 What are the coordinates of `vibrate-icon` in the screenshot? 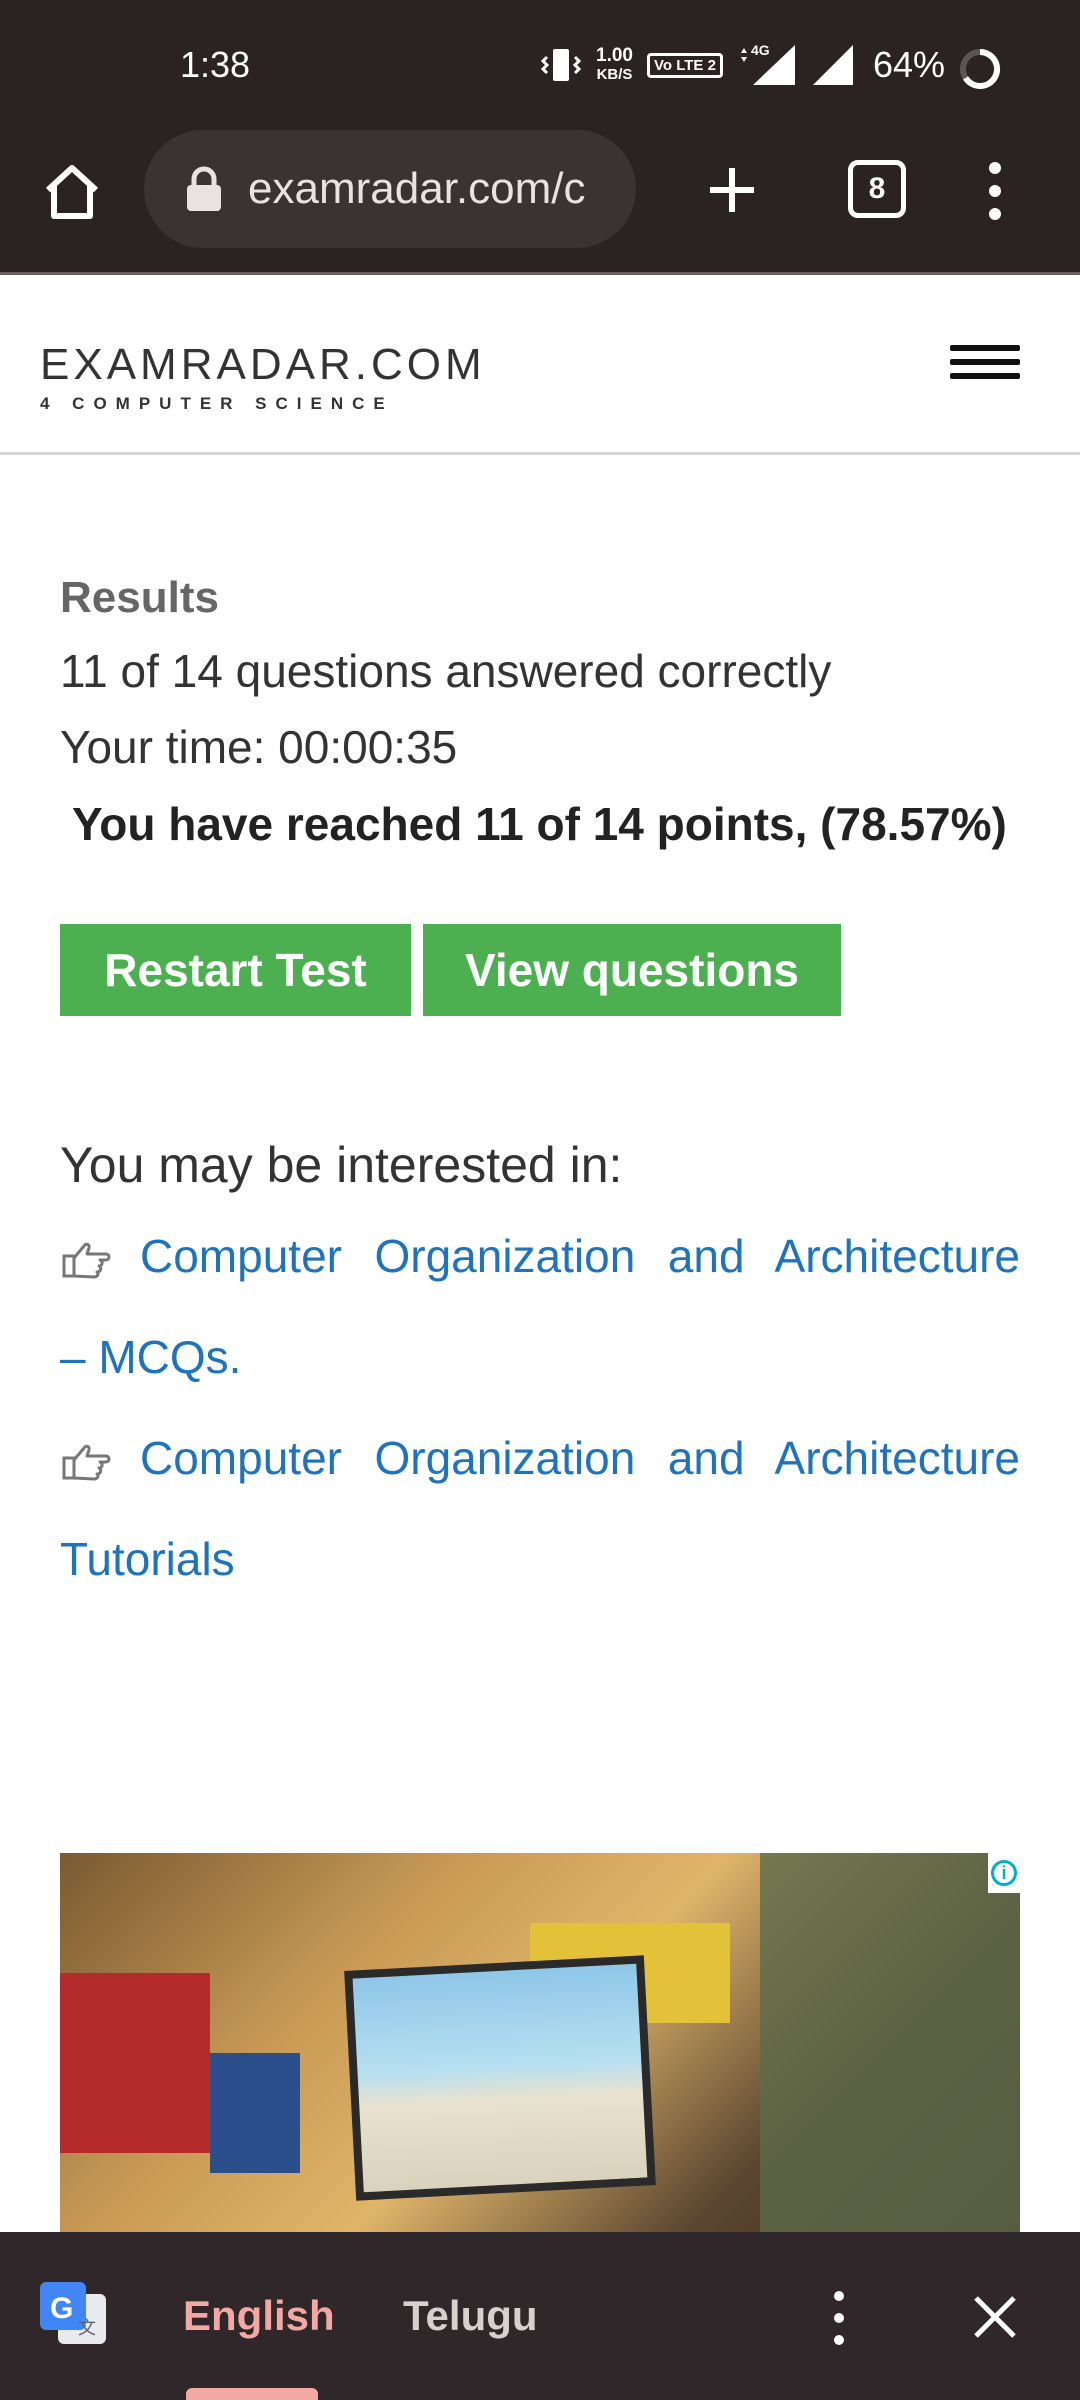 It's located at (561, 65).